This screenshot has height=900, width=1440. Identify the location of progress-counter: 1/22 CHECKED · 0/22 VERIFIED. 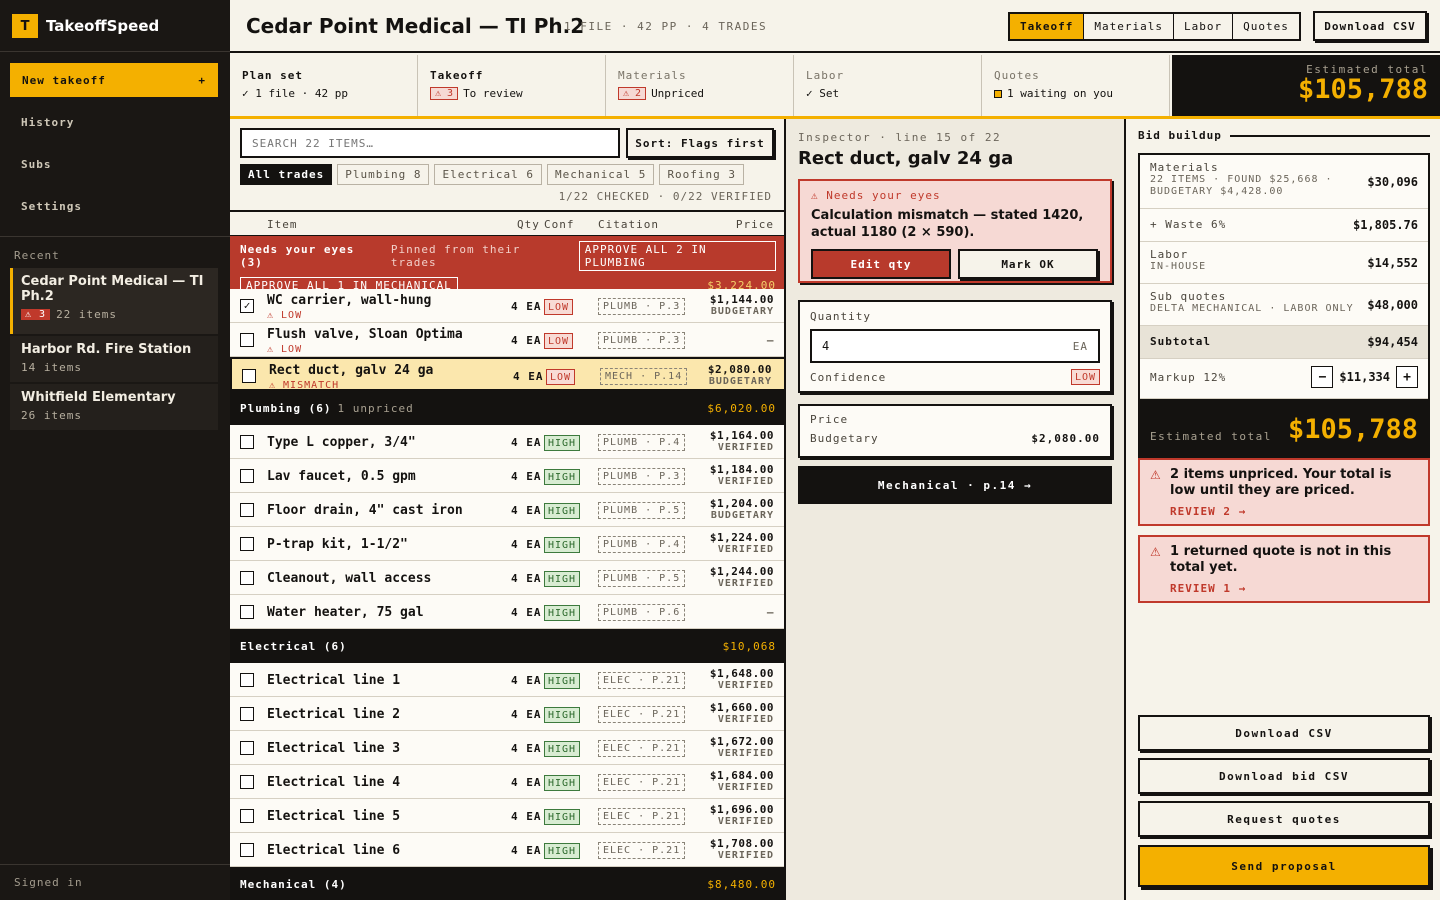
(665, 196).